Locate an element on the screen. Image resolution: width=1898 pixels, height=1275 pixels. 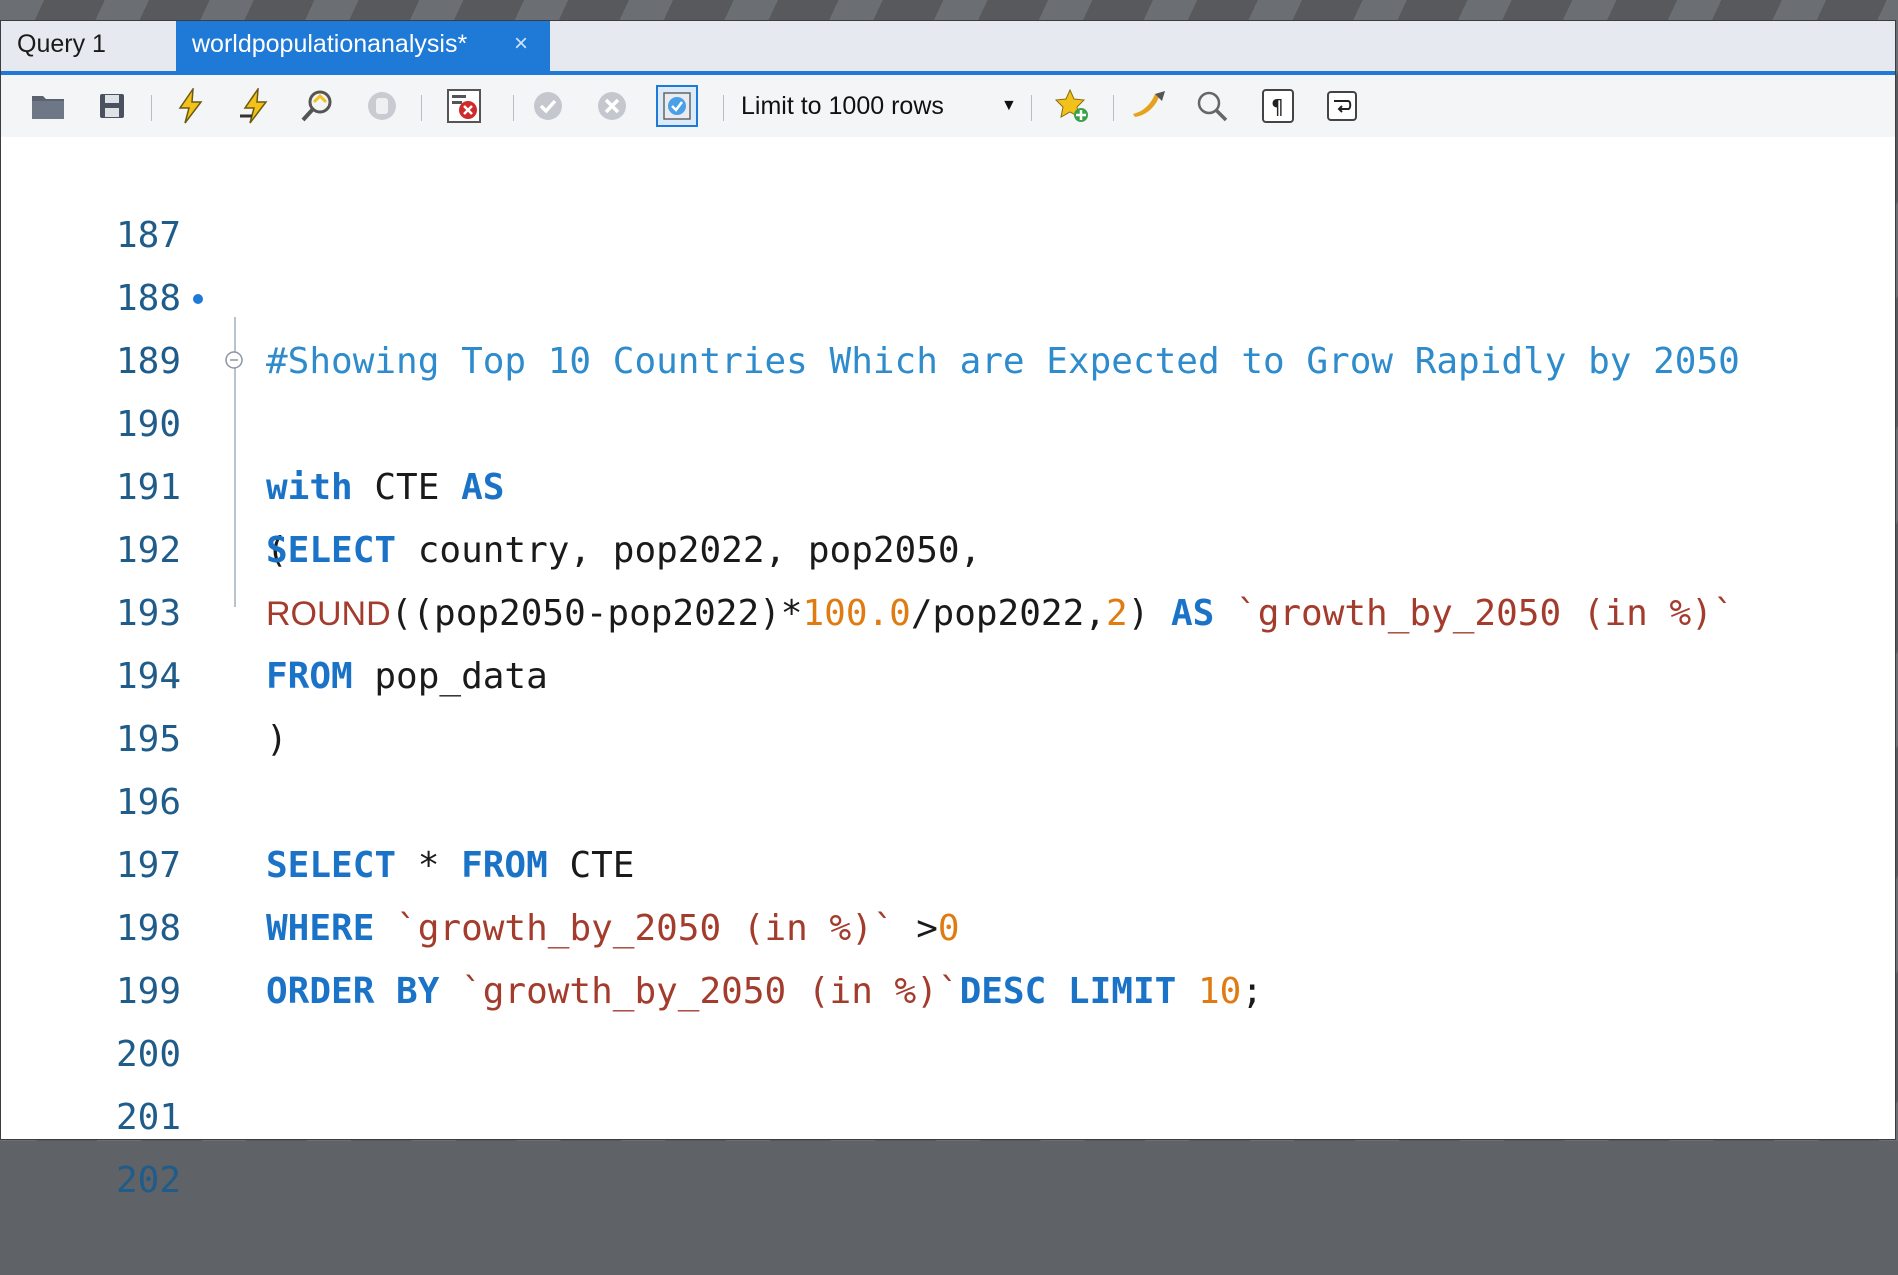
execute-icon is located at coordinates (190, 106).